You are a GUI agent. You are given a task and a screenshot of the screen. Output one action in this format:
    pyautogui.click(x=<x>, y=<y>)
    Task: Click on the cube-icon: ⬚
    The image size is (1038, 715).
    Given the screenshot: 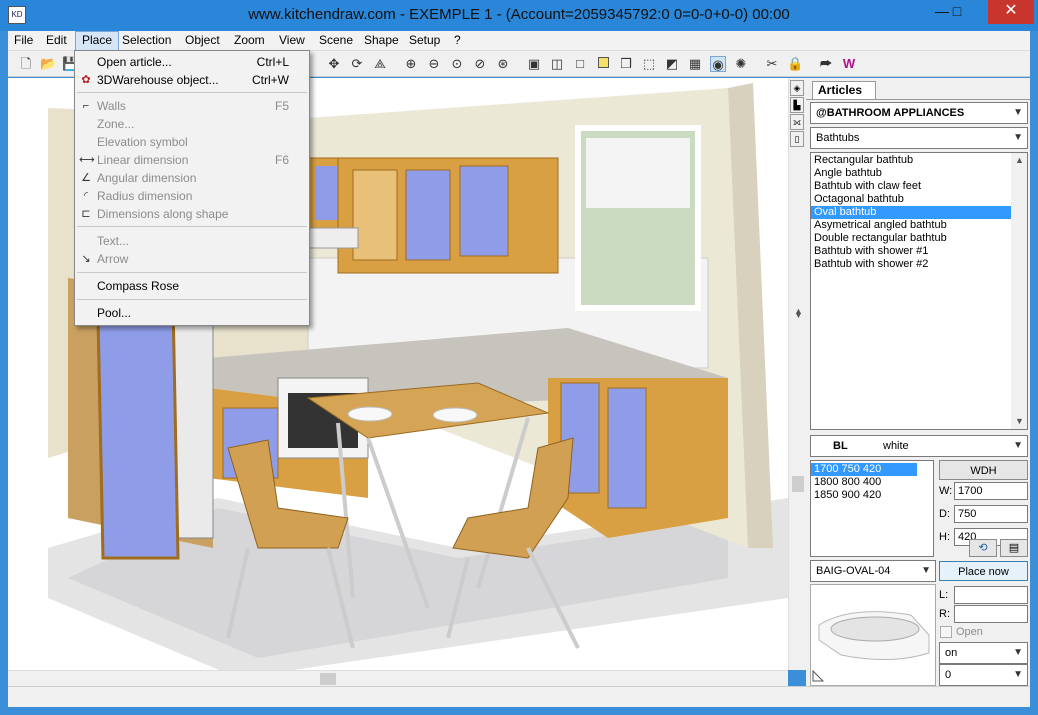 What is the action you would take?
    pyautogui.click(x=649, y=64)
    